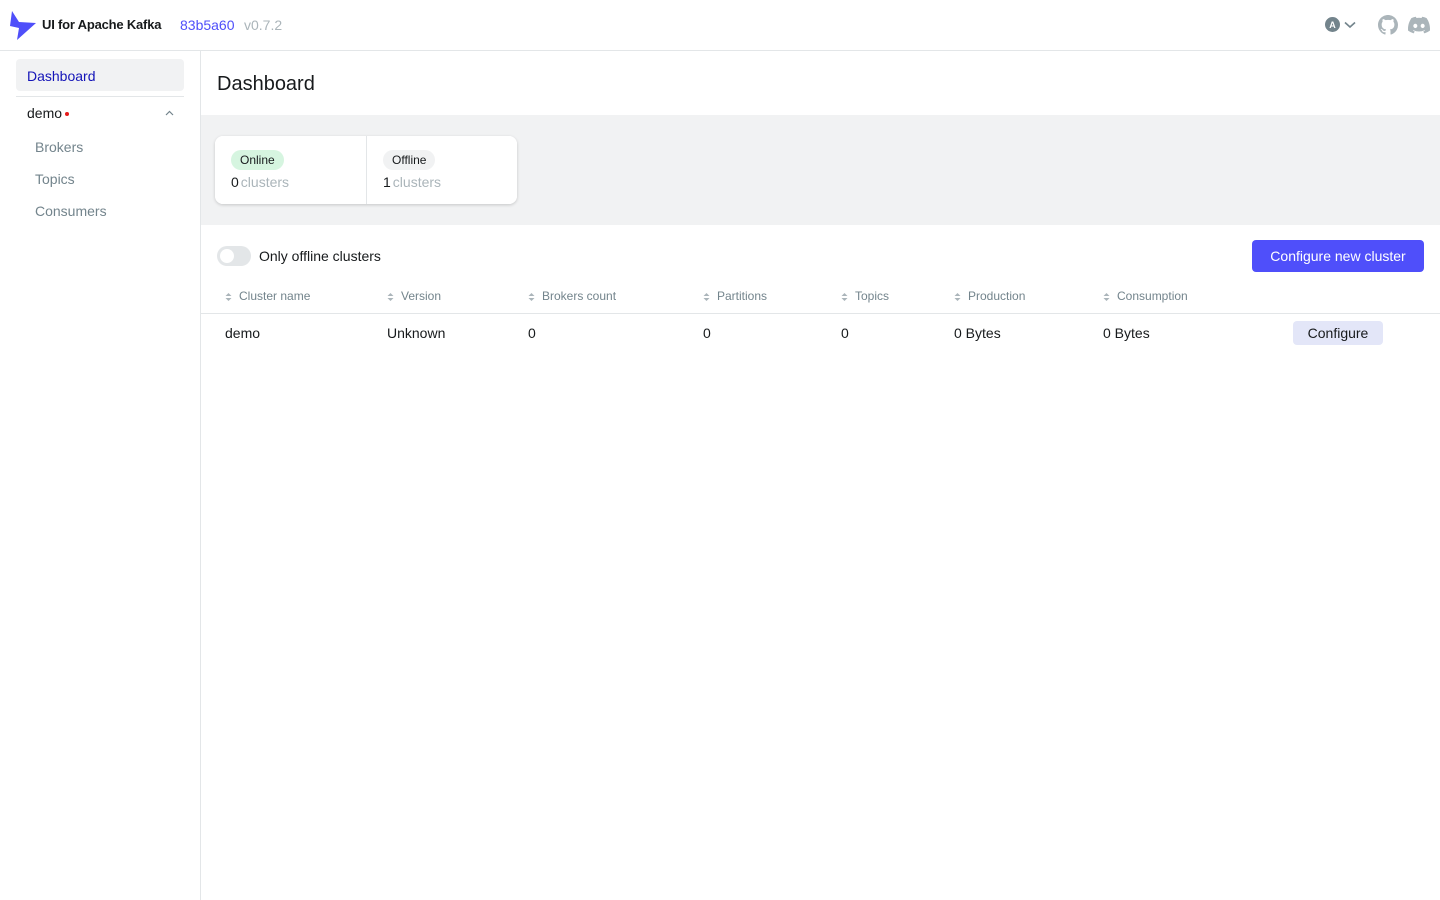 This screenshot has width=1440, height=900. I want to click on sidebar-cluster-demo: demo, so click(100, 114).